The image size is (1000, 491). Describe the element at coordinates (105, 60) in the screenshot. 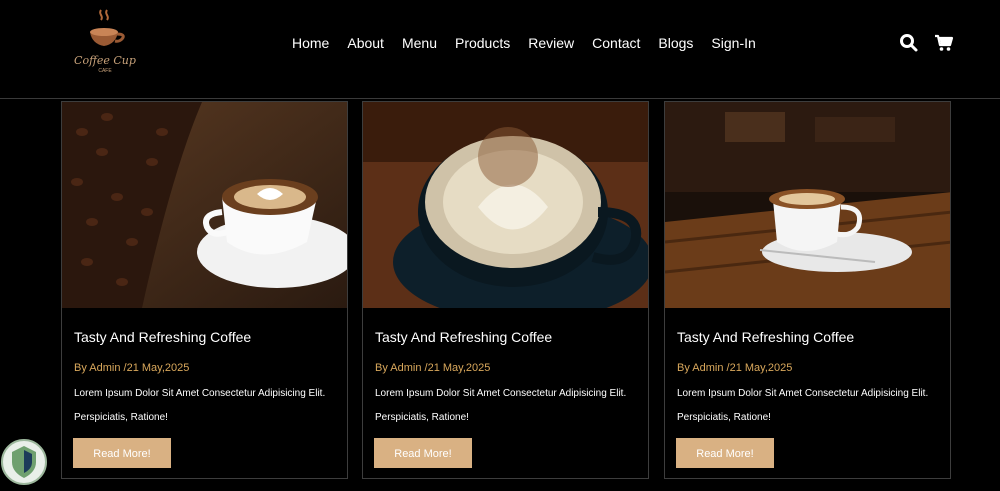

I see `logo-text: Coffee Cup` at that location.